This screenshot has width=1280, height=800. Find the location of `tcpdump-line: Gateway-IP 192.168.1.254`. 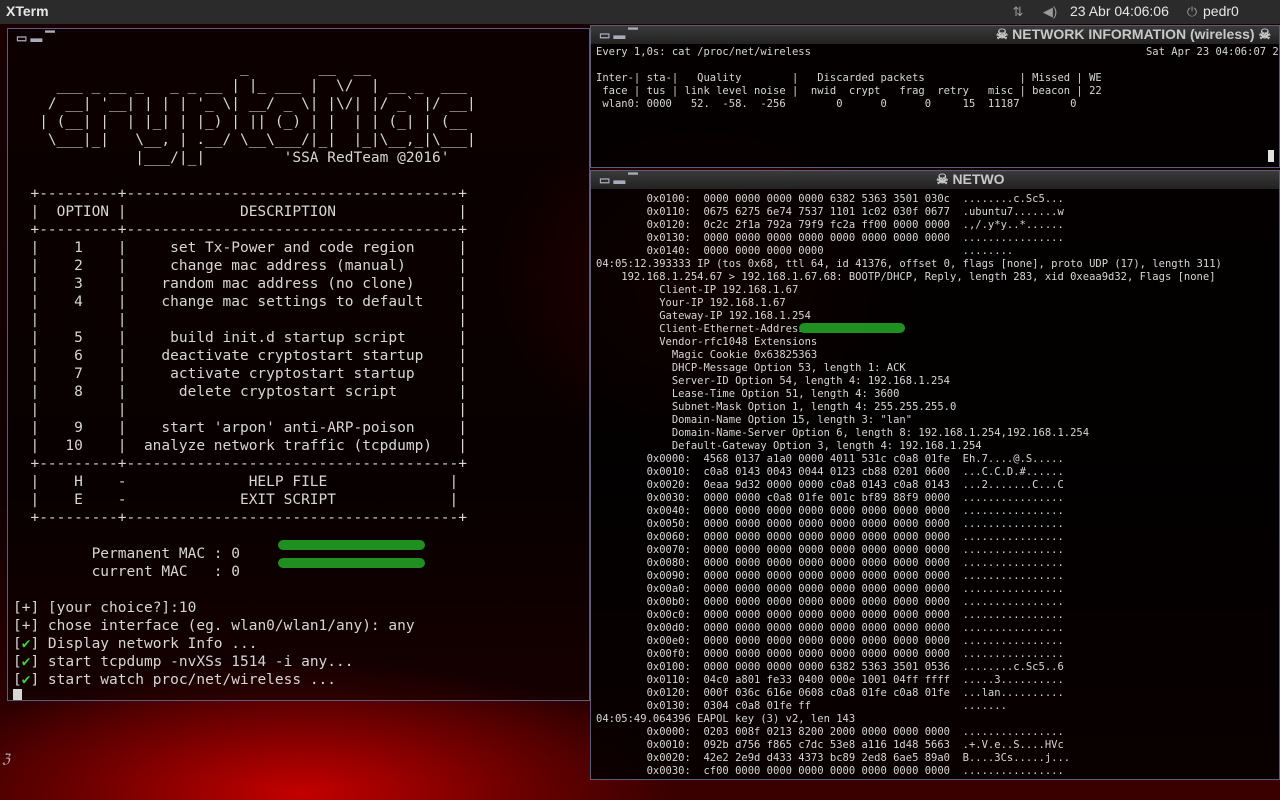

tcpdump-line: Gateway-IP 192.168.1.254 is located at coordinates (703, 316).